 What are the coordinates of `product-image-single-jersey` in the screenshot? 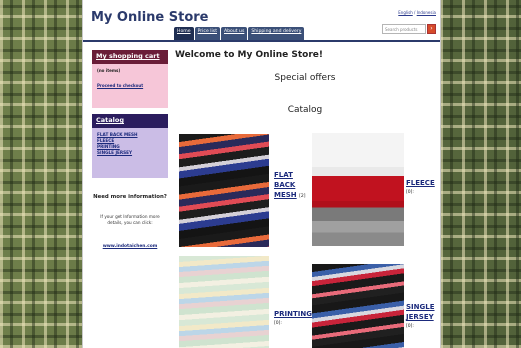 It's located at (358, 306).